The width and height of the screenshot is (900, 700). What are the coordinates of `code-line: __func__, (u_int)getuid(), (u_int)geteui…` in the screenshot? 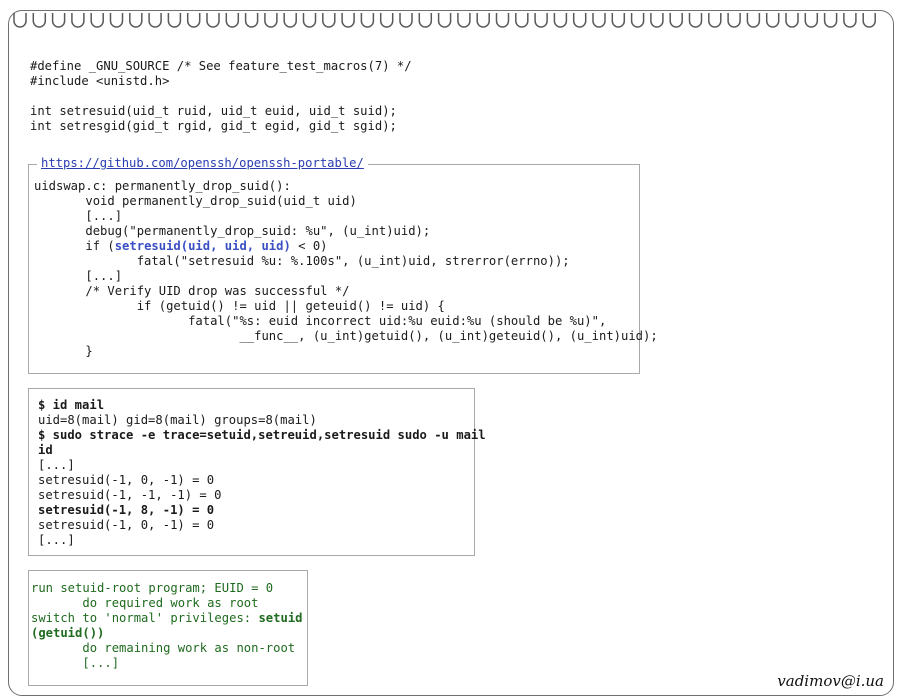 It's located at (346, 336).